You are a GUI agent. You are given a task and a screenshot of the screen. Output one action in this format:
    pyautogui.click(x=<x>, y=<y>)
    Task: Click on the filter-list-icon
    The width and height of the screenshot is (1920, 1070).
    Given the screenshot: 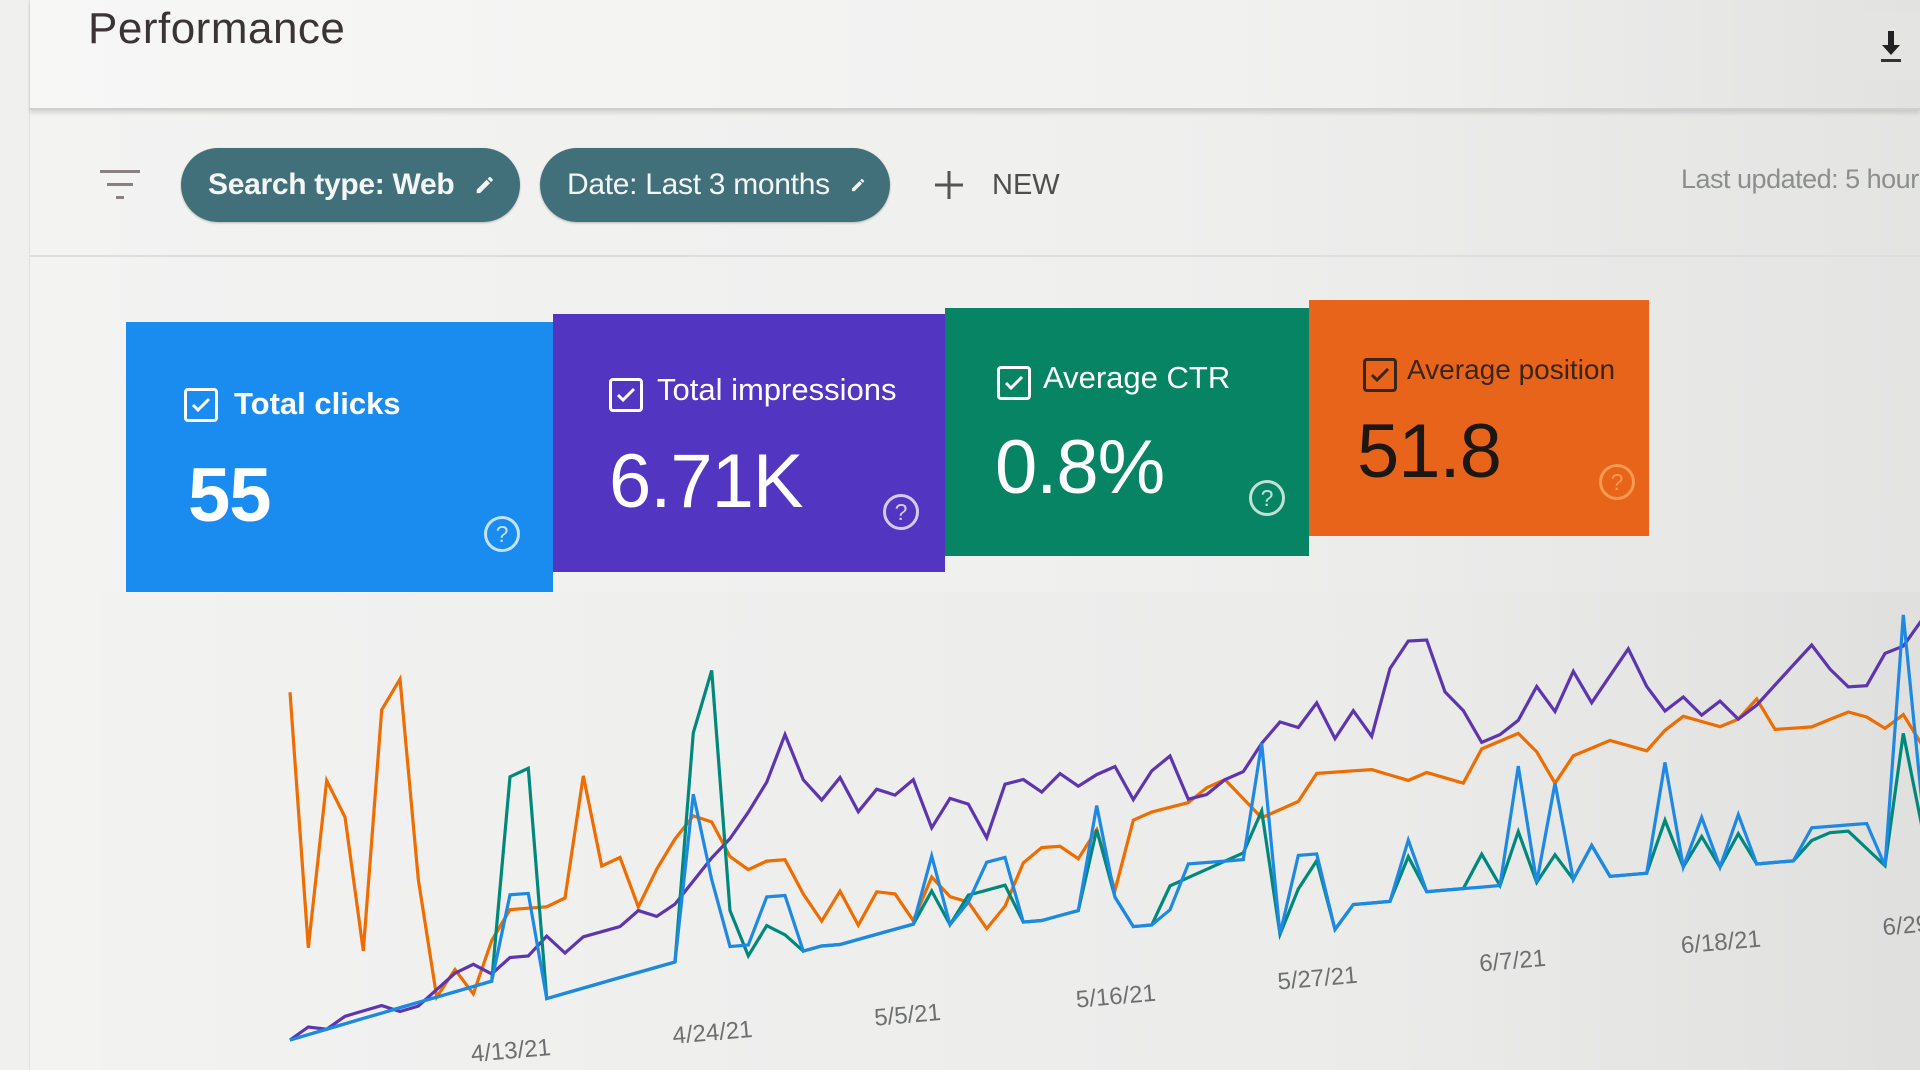 What is the action you would take?
    pyautogui.click(x=121, y=185)
    